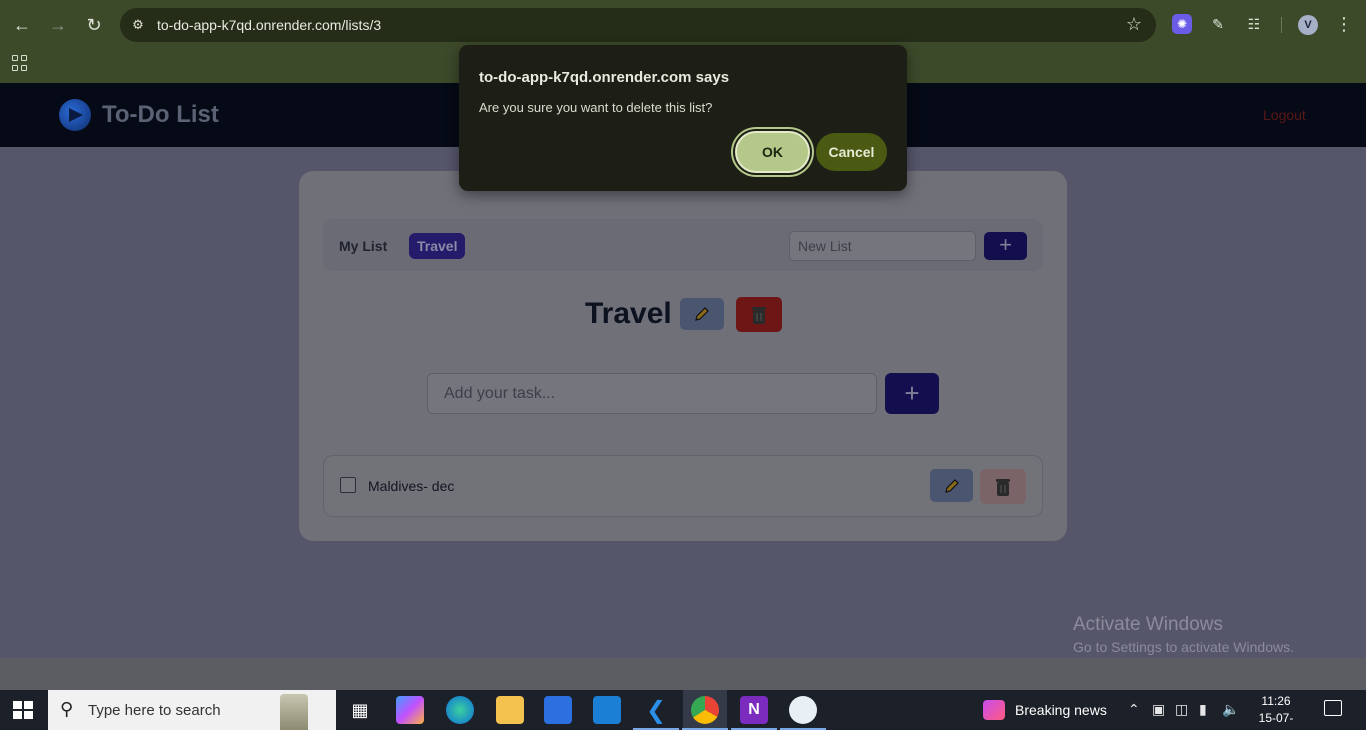 Image resolution: width=1366 pixels, height=730 pixels. I want to click on news-icon, so click(994, 710).